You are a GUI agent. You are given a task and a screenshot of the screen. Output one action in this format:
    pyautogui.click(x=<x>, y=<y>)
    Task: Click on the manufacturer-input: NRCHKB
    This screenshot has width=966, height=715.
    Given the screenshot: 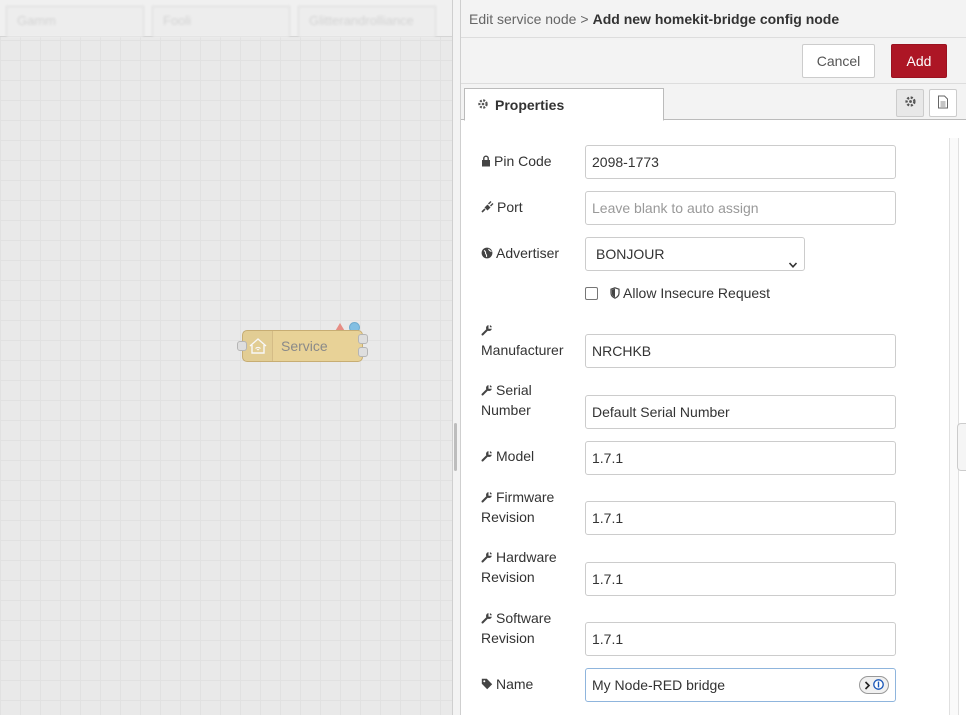 What is the action you would take?
    pyautogui.click(x=740, y=351)
    